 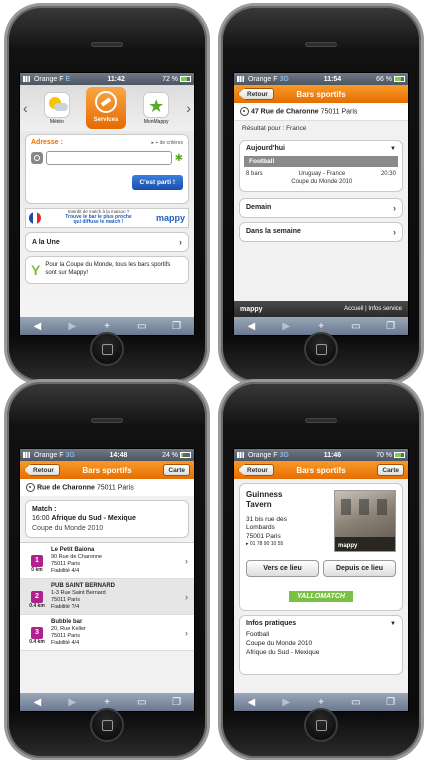 I want to click on directions-to-button: Vers ce lieu, so click(x=282, y=568).